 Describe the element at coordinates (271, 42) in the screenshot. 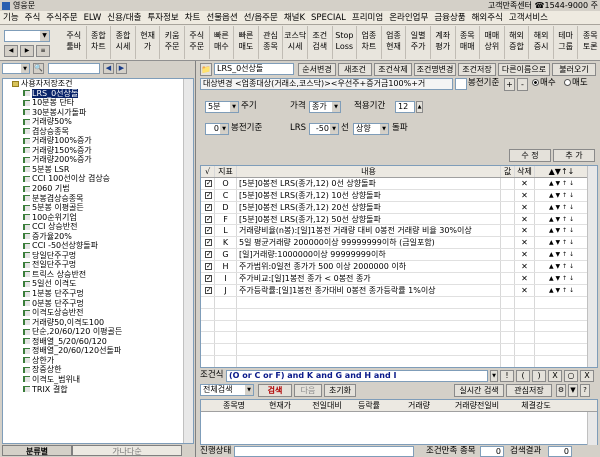

I see `toolbar-button-8: 관심 종목` at that location.